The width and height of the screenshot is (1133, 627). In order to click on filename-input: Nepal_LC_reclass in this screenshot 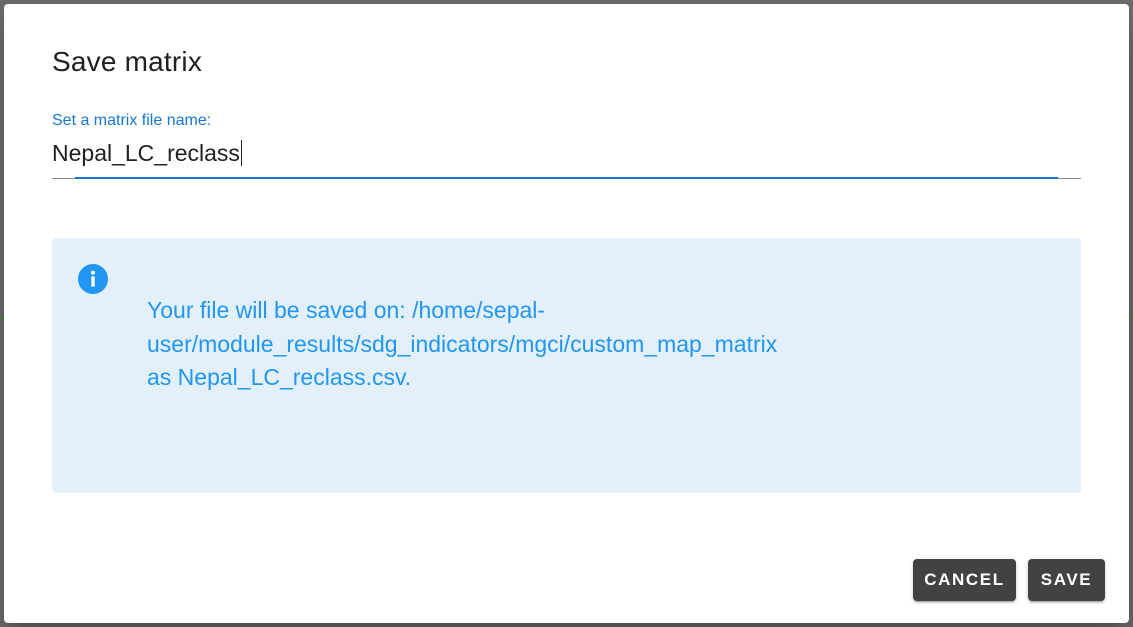, I will do `click(147, 153)`.